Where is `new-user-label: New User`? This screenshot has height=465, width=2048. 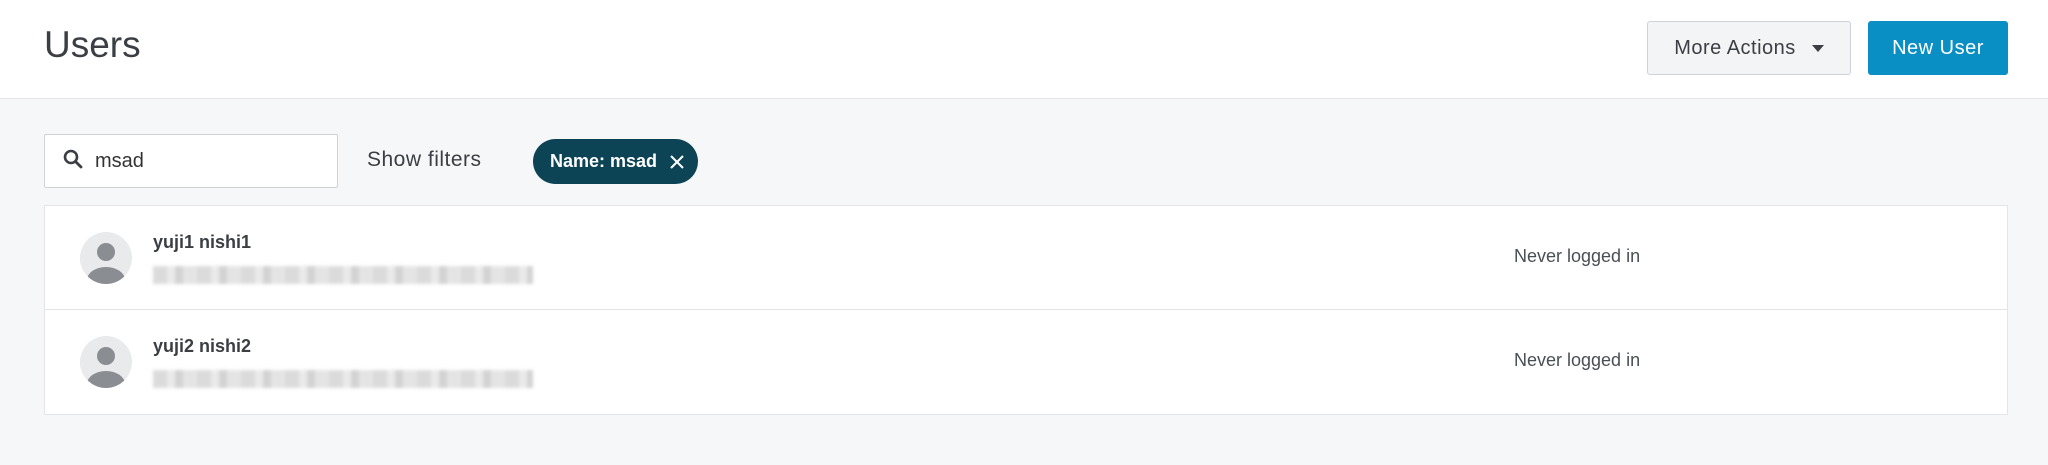 new-user-label: New User is located at coordinates (1938, 47).